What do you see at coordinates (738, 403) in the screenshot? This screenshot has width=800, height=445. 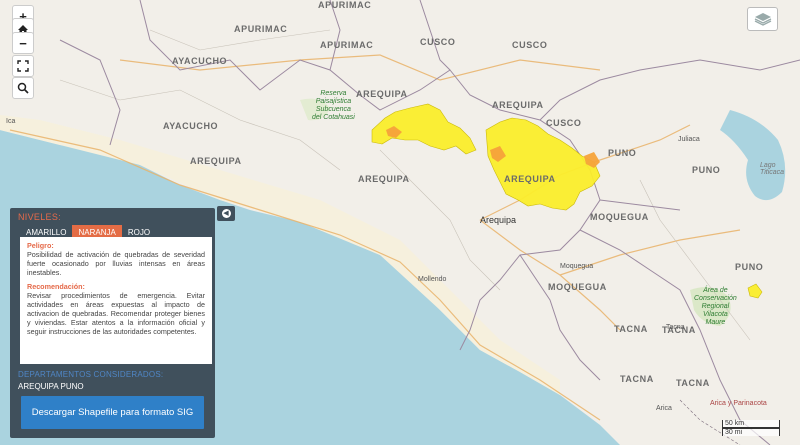 I see `region-label-arica: Arica y Parinacota` at bounding box center [738, 403].